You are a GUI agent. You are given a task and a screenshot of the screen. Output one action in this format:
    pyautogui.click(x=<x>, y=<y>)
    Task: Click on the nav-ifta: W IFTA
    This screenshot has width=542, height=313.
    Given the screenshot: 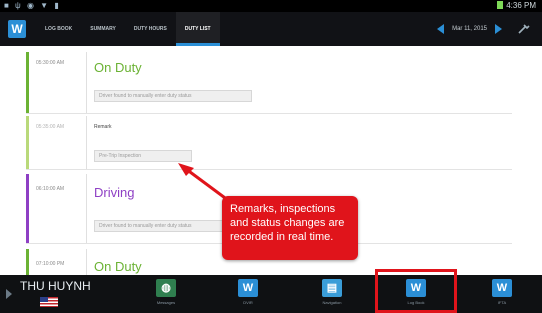 What is the action you would take?
    pyautogui.click(x=502, y=294)
    